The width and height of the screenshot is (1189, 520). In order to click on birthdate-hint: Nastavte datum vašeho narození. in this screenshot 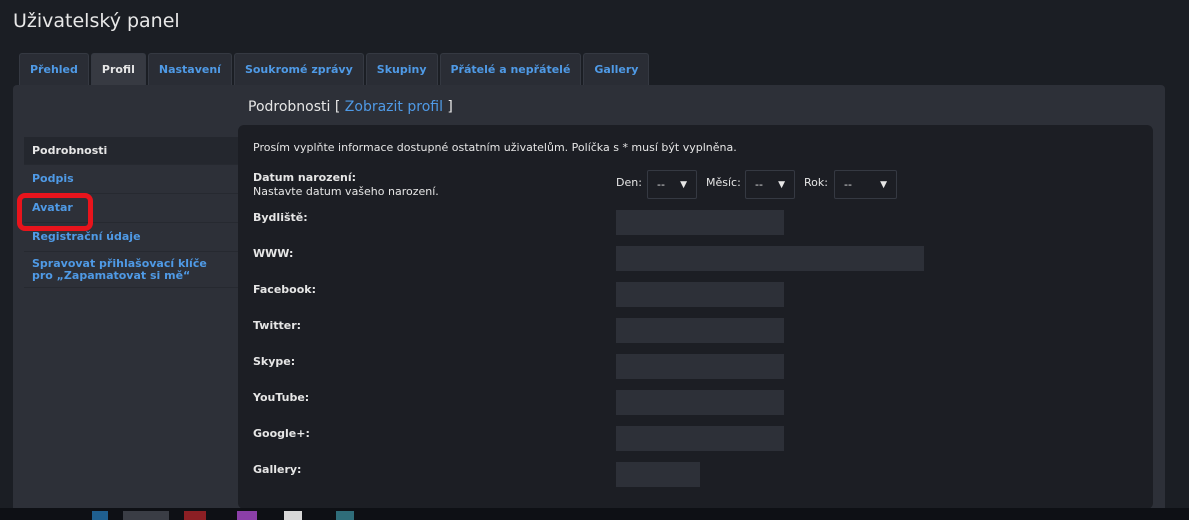, I will do `click(346, 191)`.